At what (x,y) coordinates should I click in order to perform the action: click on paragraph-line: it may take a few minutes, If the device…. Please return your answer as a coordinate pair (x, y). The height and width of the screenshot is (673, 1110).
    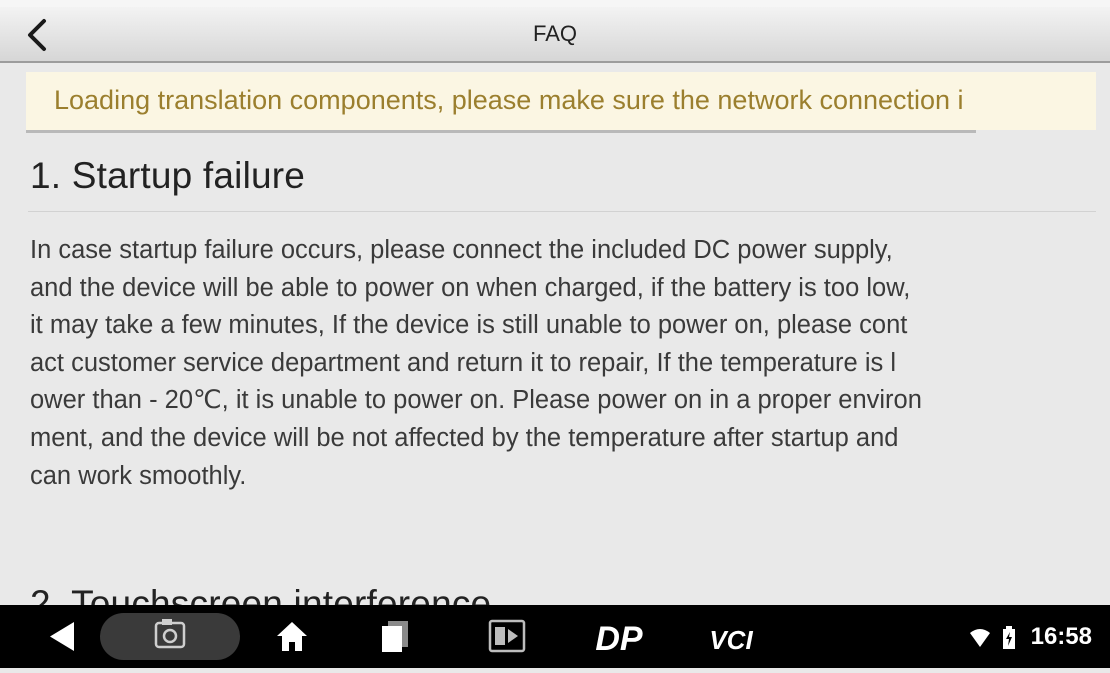
    Looking at the image, I should click on (469, 325).